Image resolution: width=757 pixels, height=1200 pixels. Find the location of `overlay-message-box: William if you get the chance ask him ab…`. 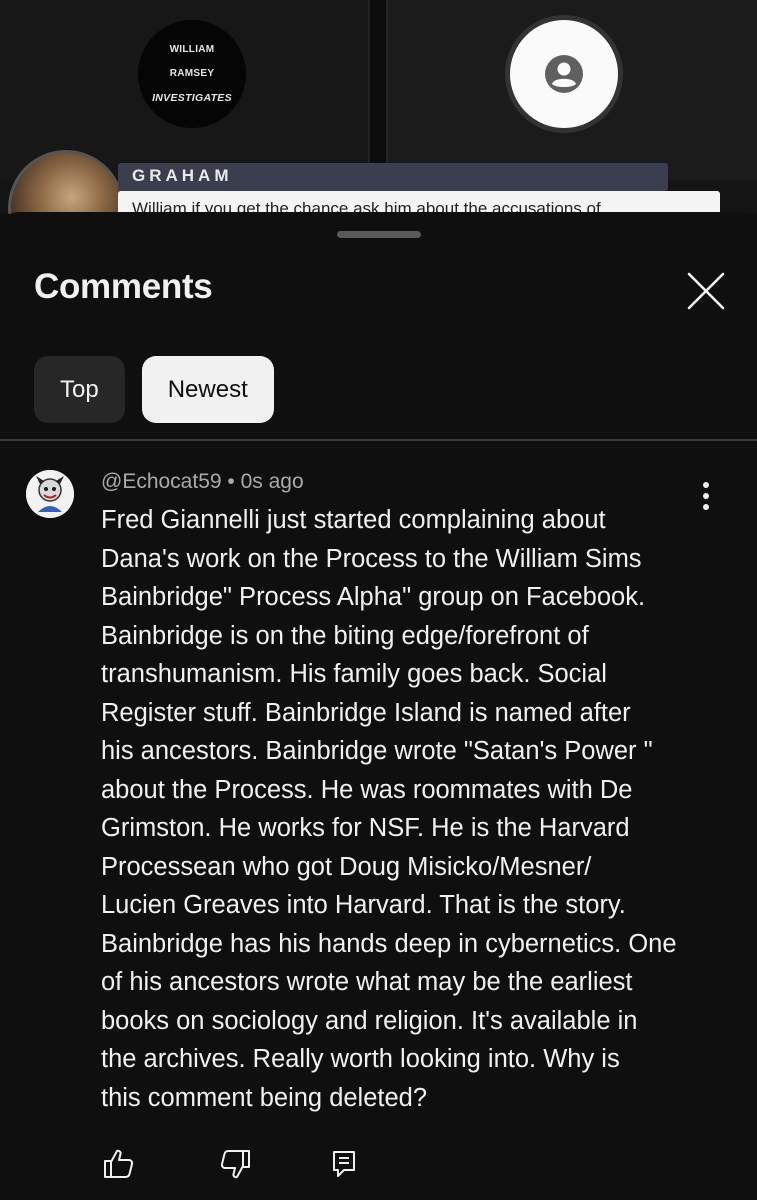

overlay-message-box: William if you get the chance ask him ab… is located at coordinates (419, 202).